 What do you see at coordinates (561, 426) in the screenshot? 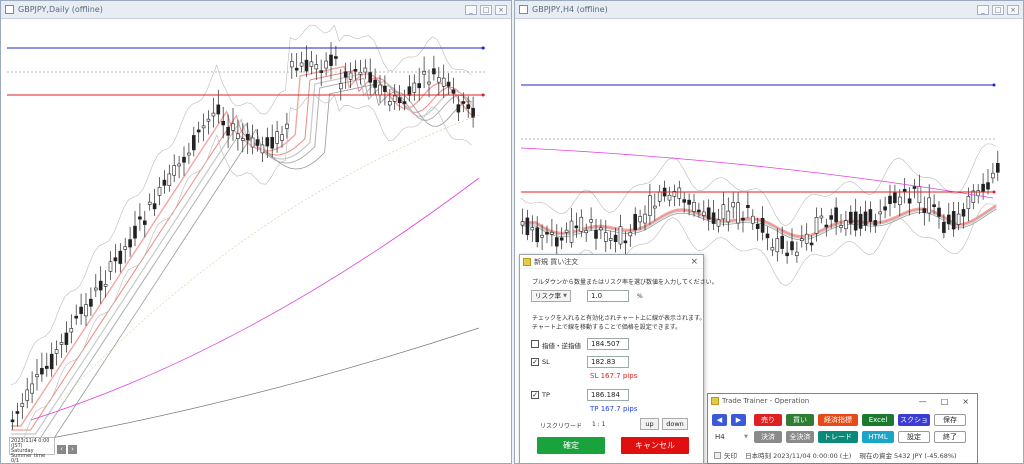
I see `risk-reward-label: リスクリワード` at bounding box center [561, 426].